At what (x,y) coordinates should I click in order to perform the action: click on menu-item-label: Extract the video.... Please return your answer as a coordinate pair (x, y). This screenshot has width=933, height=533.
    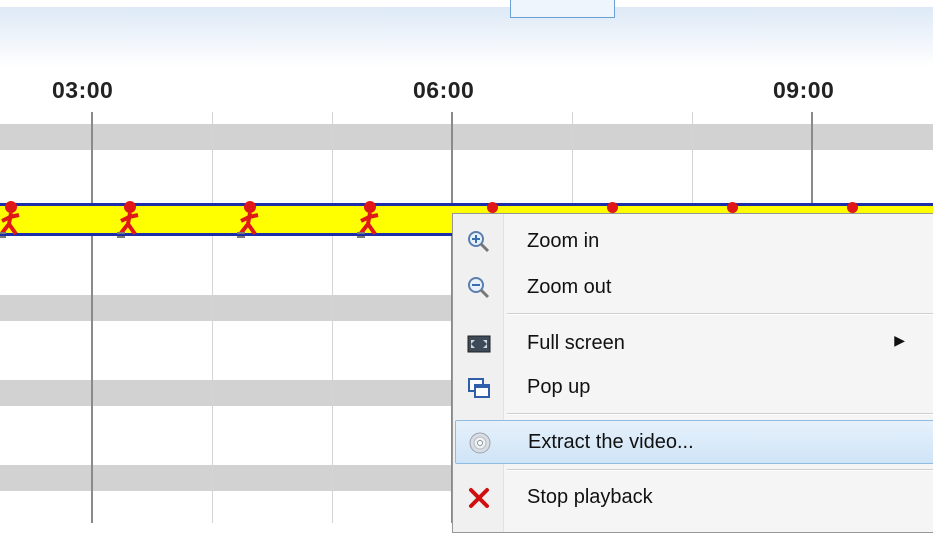
    Looking at the image, I should click on (611, 442).